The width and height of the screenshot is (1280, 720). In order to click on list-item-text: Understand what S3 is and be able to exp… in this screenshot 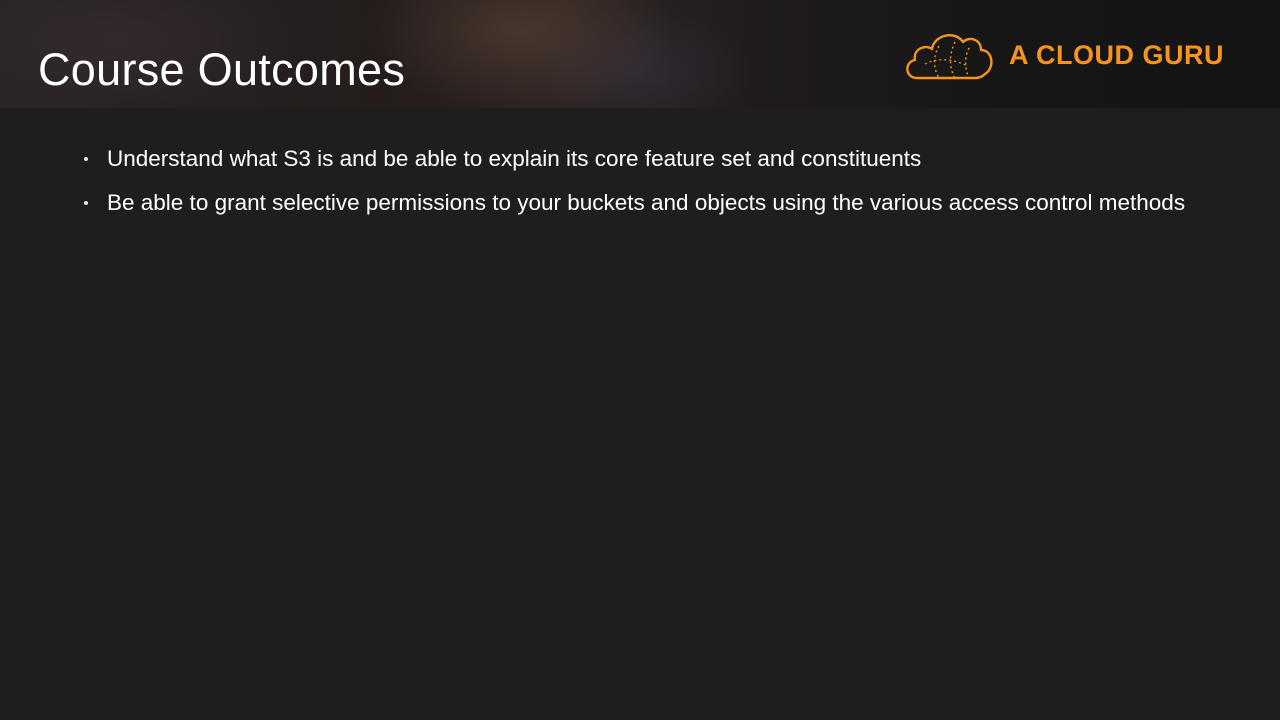, I will do `click(514, 158)`.